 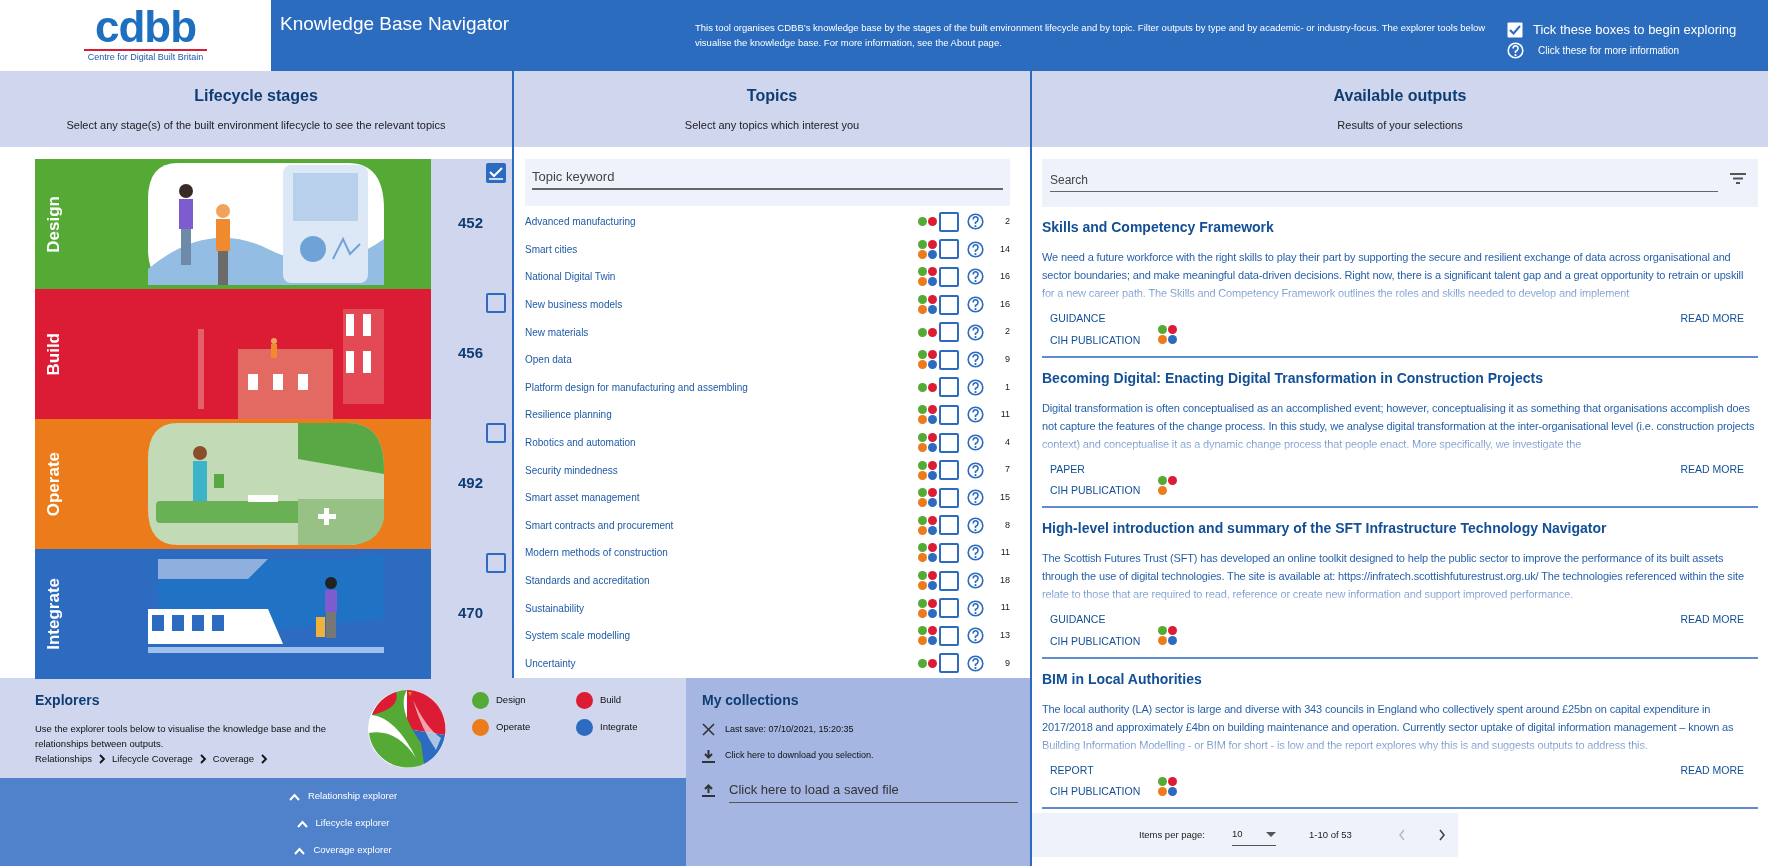 What do you see at coordinates (1400, 96) in the screenshot?
I see `column-title: Available outputs` at bounding box center [1400, 96].